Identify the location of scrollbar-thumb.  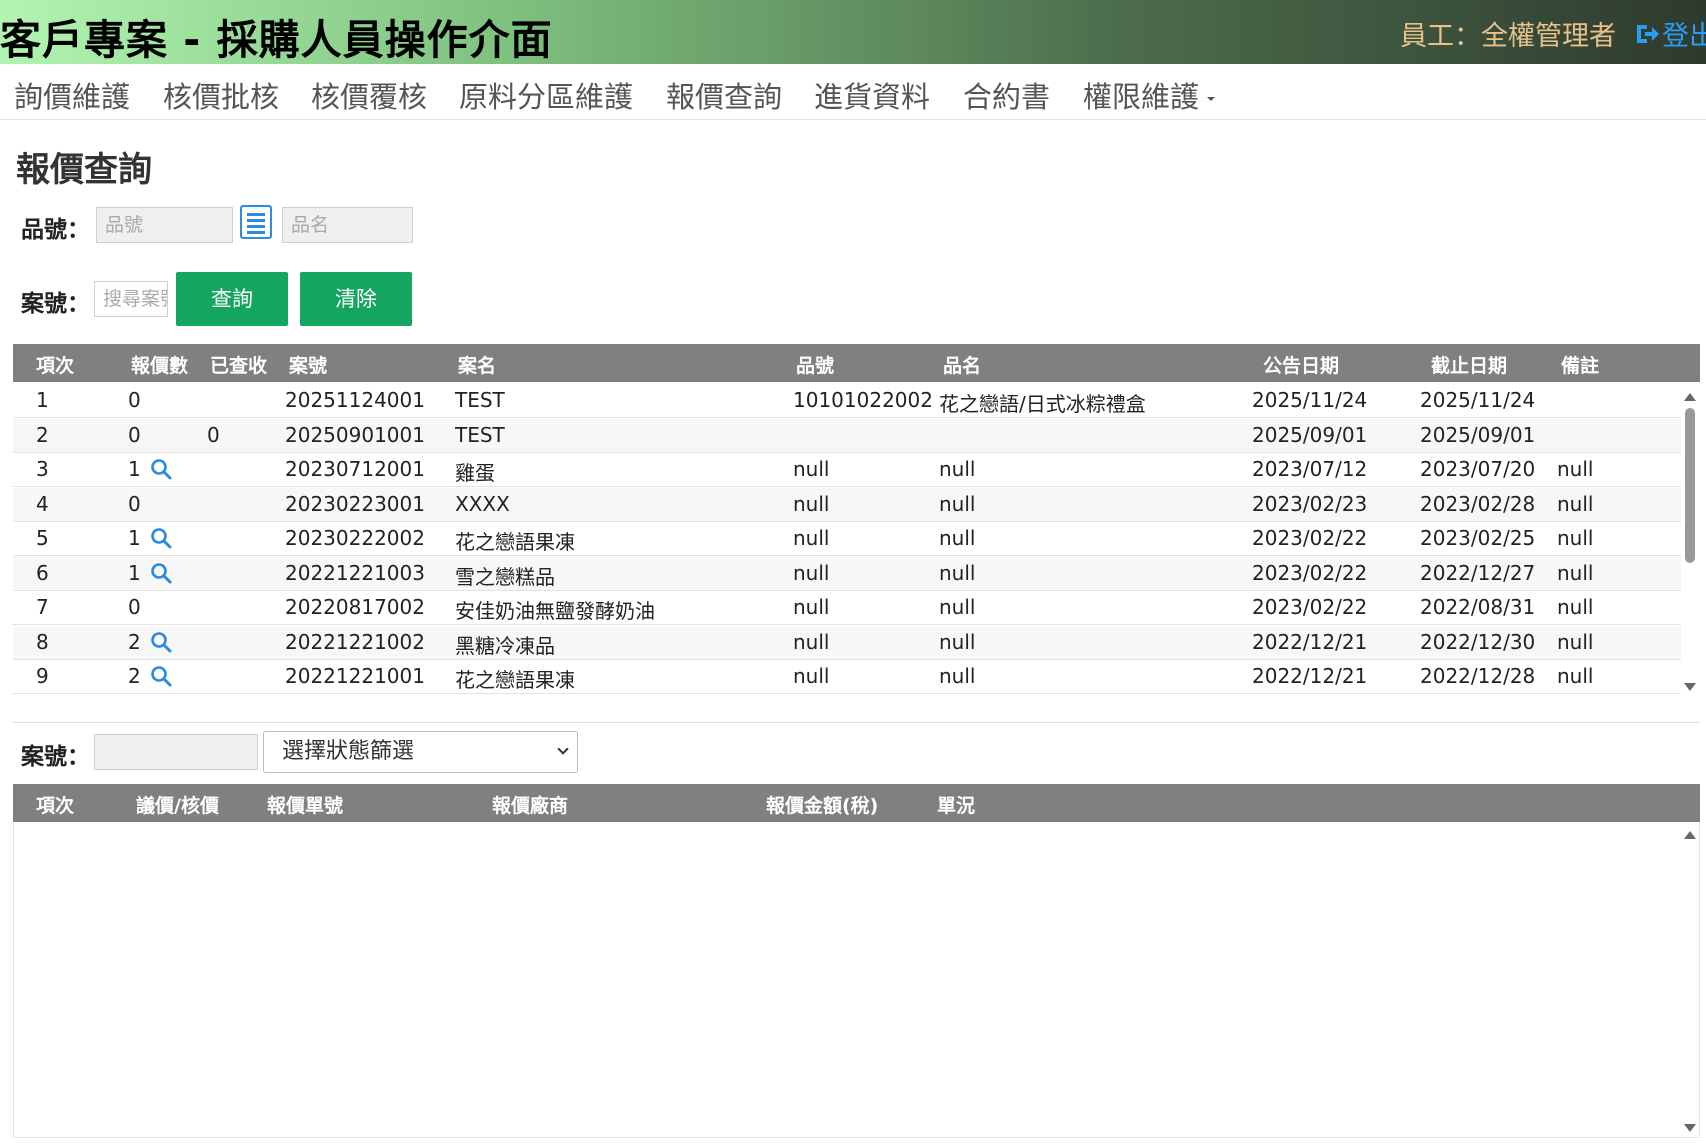
(1690, 485).